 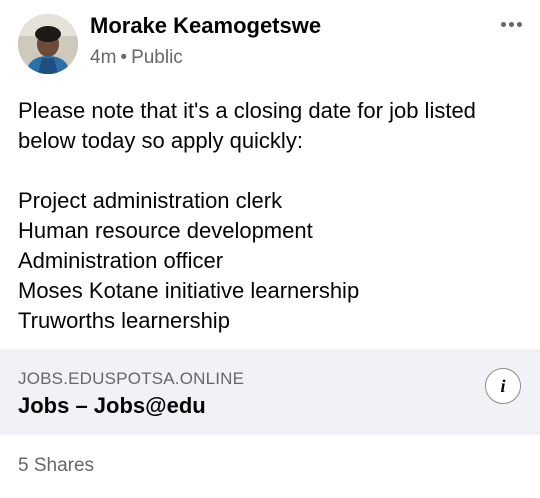 What do you see at coordinates (124, 320) in the screenshot?
I see `job-item: Truworths learnership` at bounding box center [124, 320].